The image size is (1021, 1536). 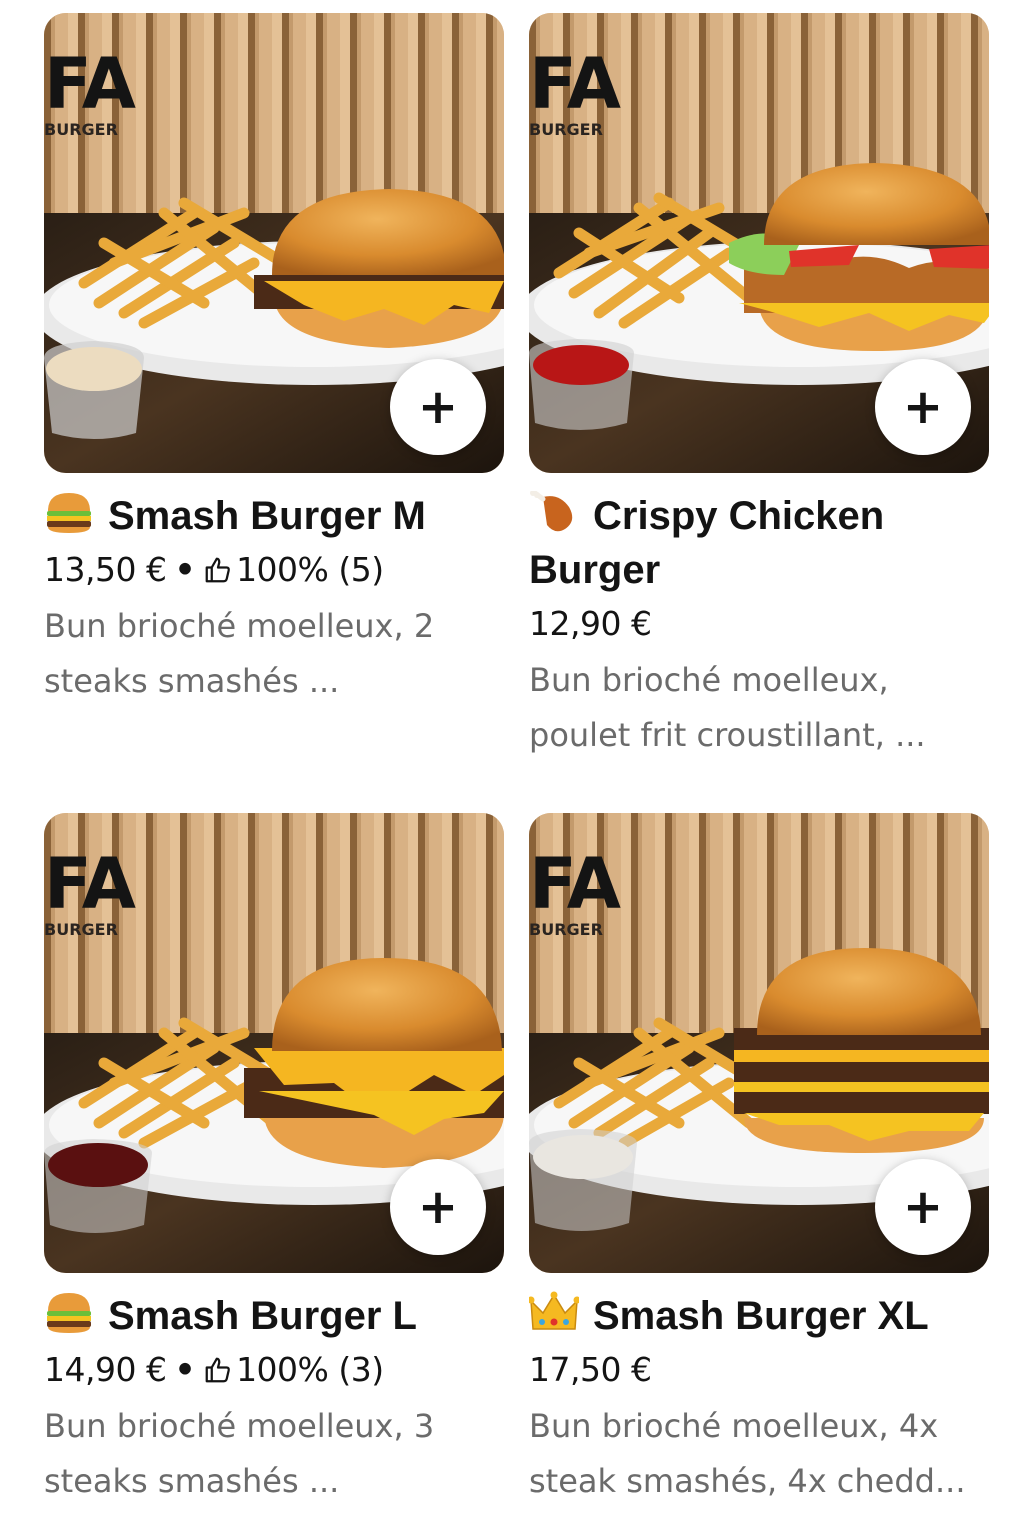 I want to click on chicken-leg-emoji-icon, so click(x=551, y=511).